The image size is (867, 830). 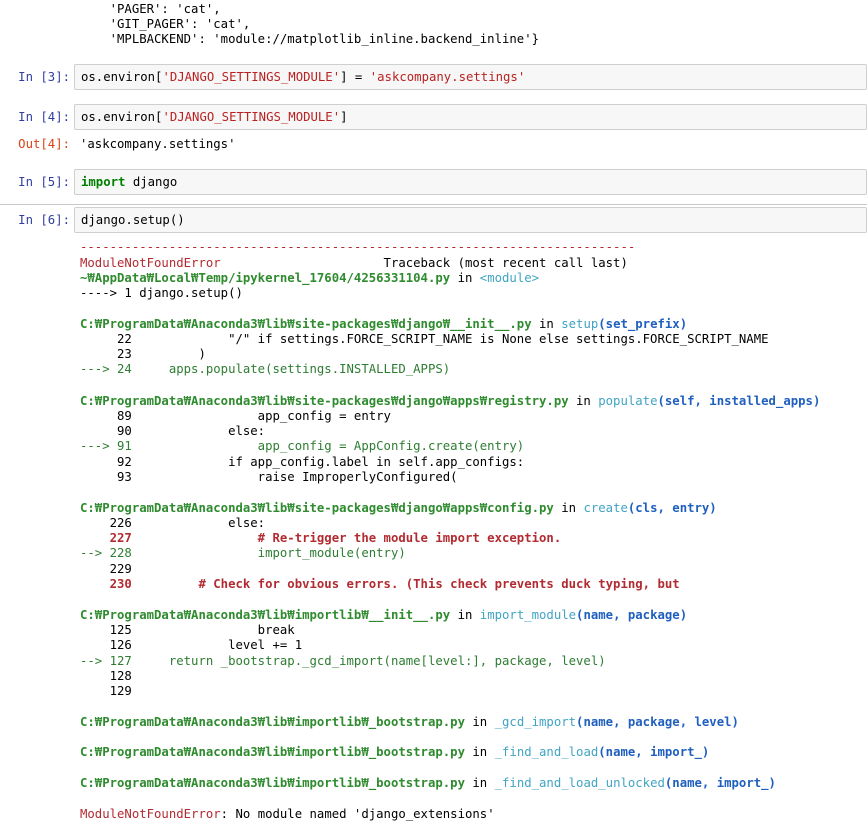 What do you see at coordinates (150, 9) in the screenshot?
I see `output-line: 'PAGER': 'cat',` at bounding box center [150, 9].